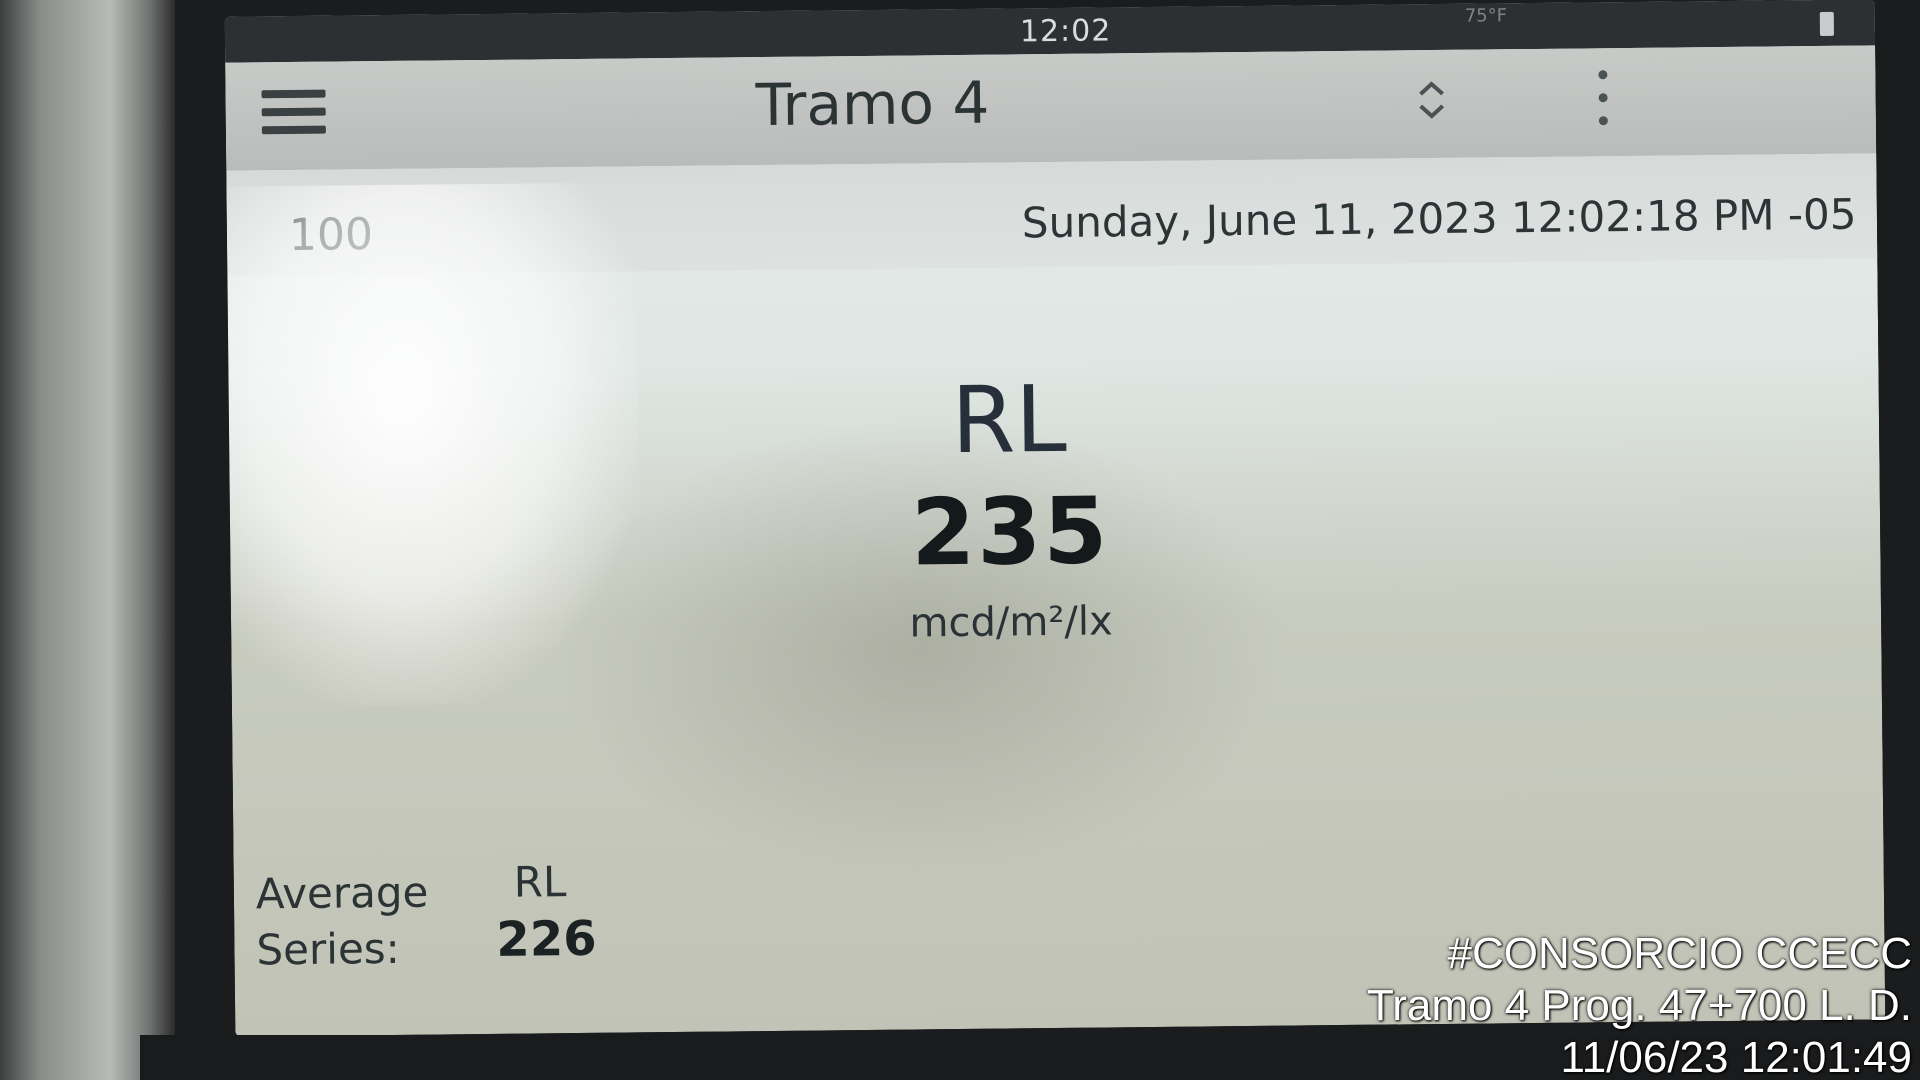  What do you see at coordinates (1826, 23) in the screenshot?
I see `battery-icon` at bounding box center [1826, 23].